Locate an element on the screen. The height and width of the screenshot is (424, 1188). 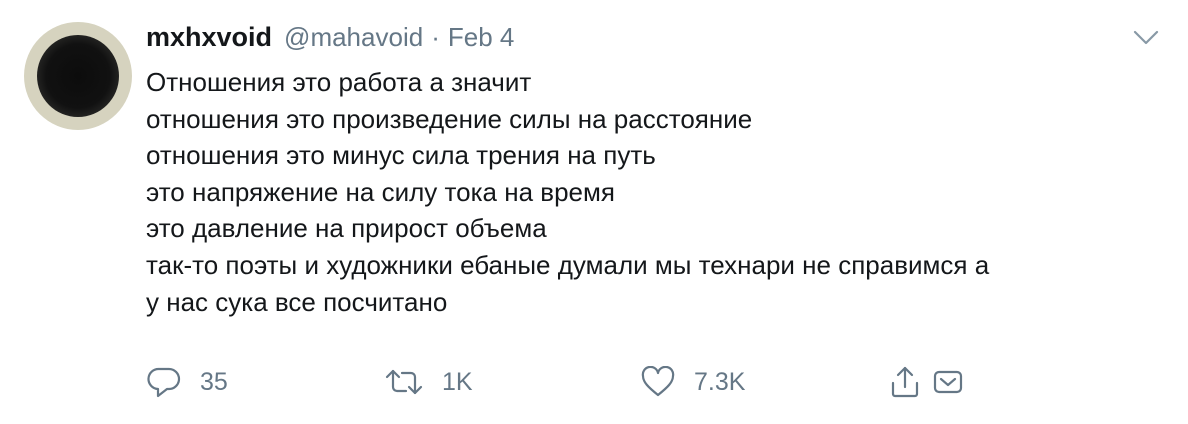
tweet-date: Feb 4 is located at coordinates (481, 37).